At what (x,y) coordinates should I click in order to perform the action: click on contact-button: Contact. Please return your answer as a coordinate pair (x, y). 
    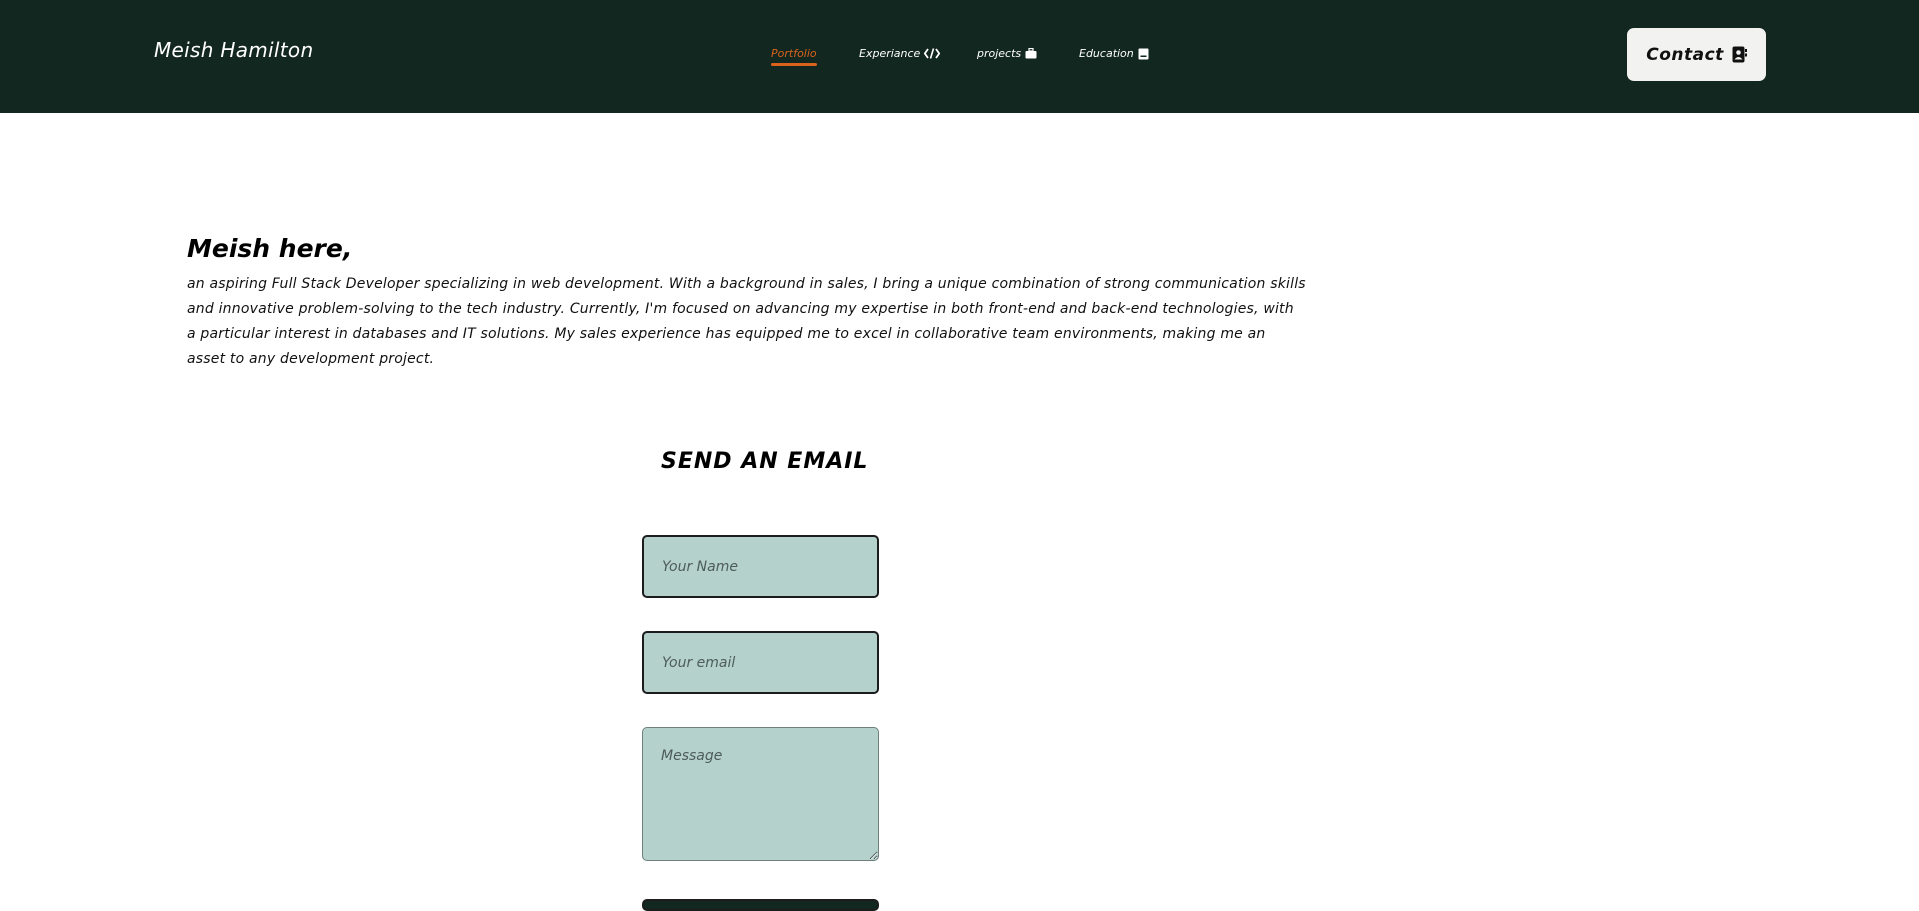
    Looking at the image, I should click on (1696, 54).